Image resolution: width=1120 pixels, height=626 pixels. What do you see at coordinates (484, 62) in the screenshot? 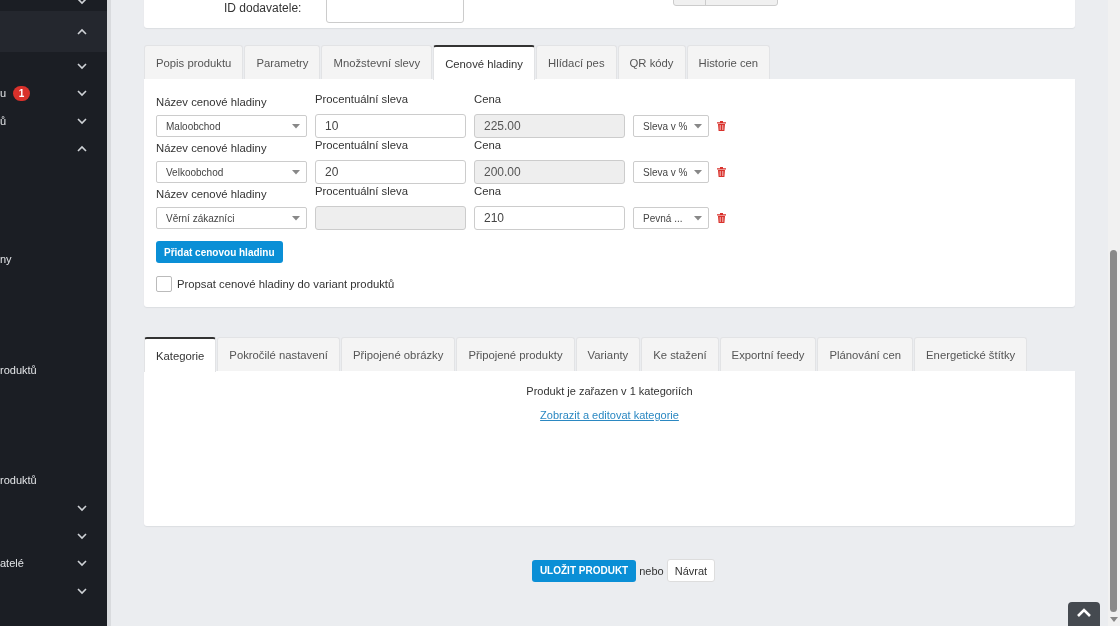
I see `tab: Cenové hladiny` at bounding box center [484, 62].